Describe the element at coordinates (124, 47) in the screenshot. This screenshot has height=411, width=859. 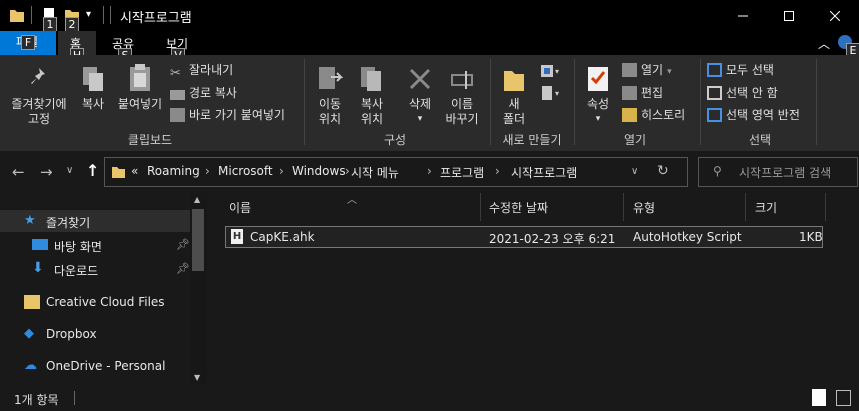
I see `tab-share: 공유 S` at that location.